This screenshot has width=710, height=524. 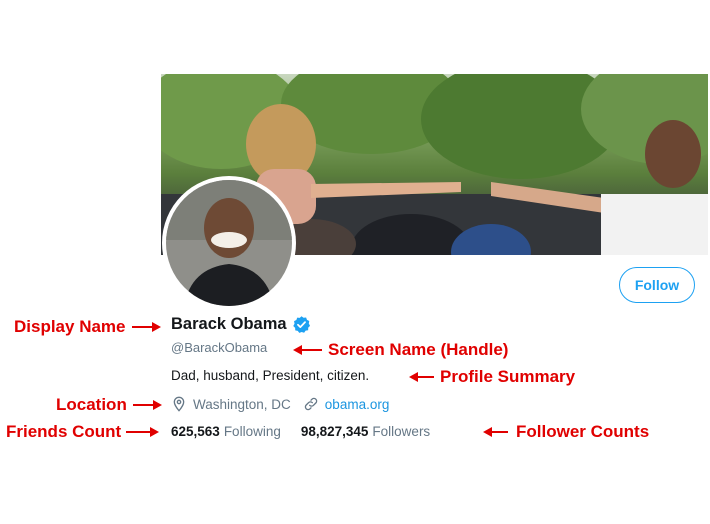 What do you see at coordinates (242, 404) in the screenshot?
I see `location-text: Washington, DC` at bounding box center [242, 404].